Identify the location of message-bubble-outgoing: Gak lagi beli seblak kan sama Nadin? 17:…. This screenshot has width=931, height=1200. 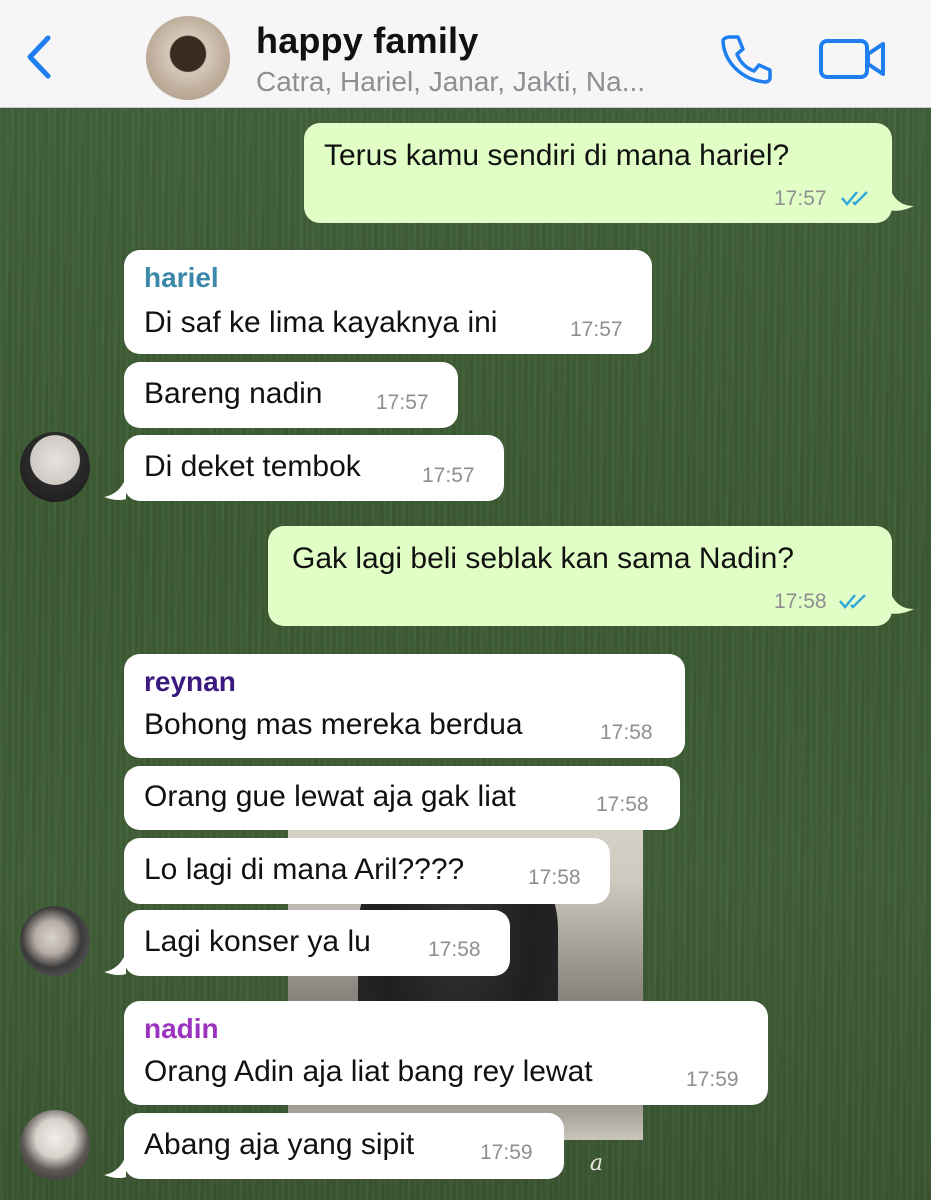
(580, 576).